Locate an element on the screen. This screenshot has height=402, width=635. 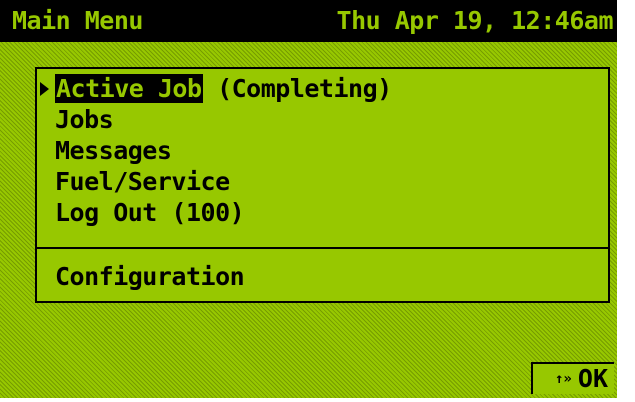
menu-item-configuration-row: Configuration is located at coordinates (322, 276).